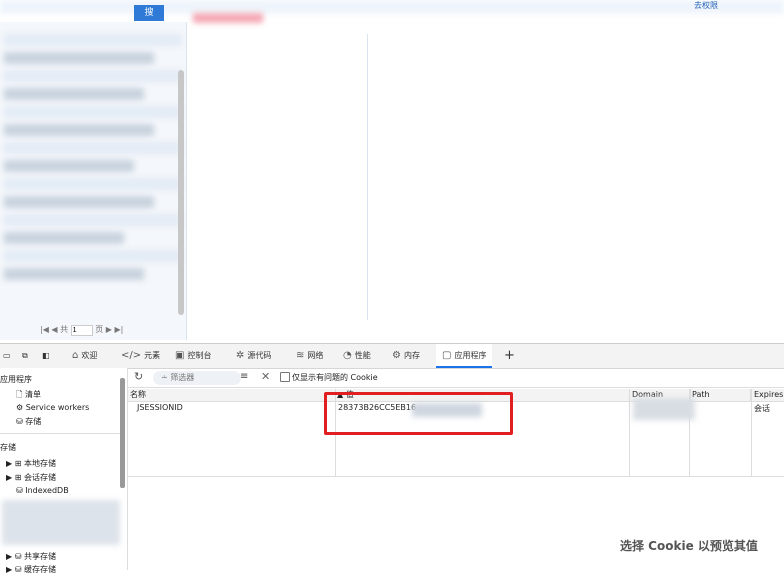  What do you see at coordinates (52, 407) in the screenshot?
I see `sidebar-item-service-workers: ⚙ Service workers` at bounding box center [52, 407].